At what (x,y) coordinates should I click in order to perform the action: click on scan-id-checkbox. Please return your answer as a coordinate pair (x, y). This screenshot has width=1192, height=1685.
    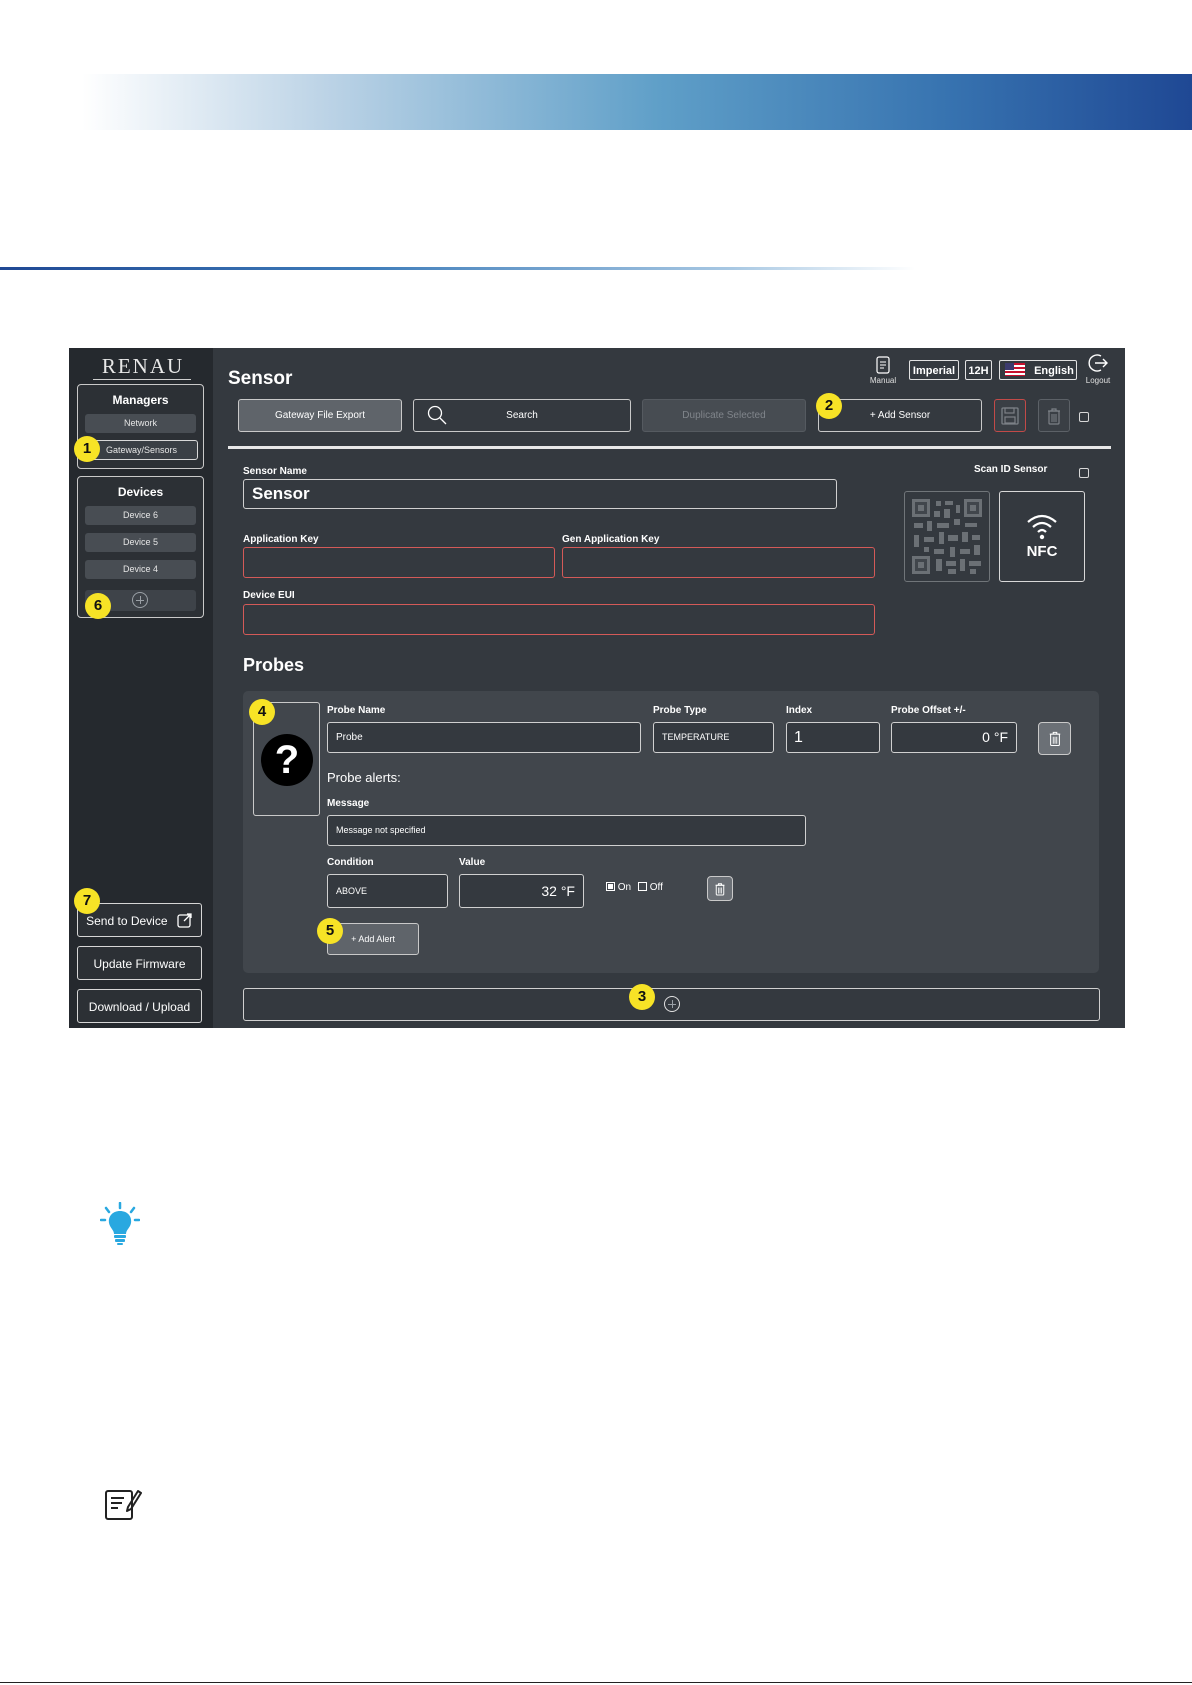
    Looking at the image, I should click on (1084, 473).